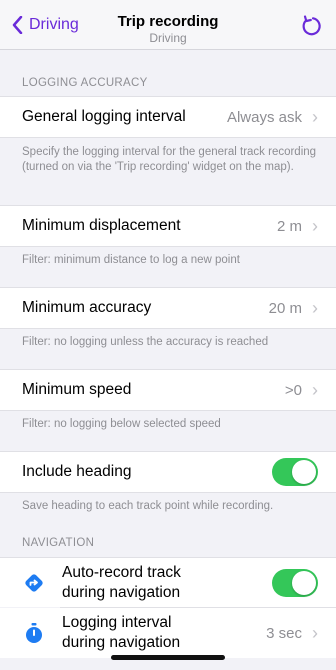  What do you see at coordinates (58, 543) in the screenshot?
I see `section-header-navigation: NAVIGATION` at bounding box center [58, 543].